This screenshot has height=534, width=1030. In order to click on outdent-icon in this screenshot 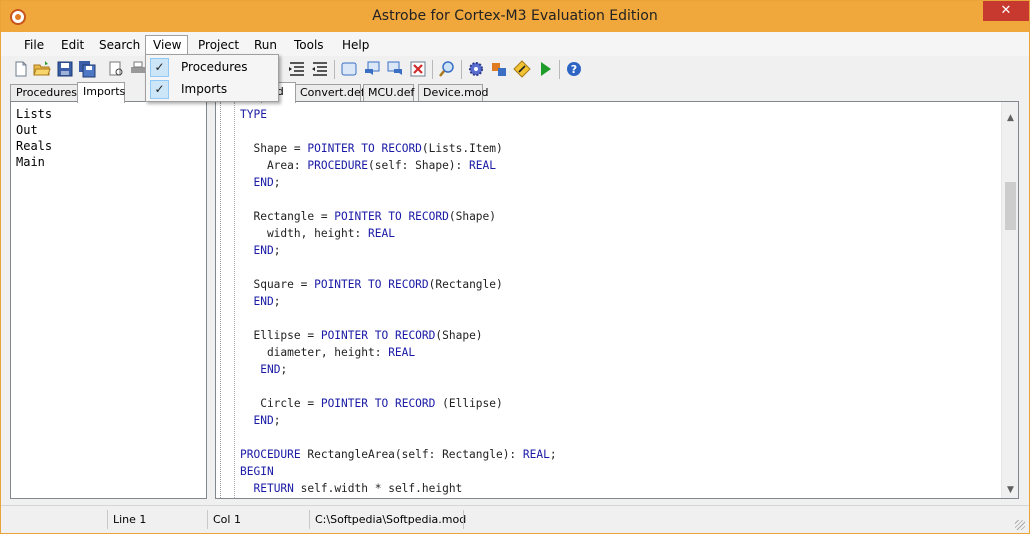, I will do `click(320, 69)`.